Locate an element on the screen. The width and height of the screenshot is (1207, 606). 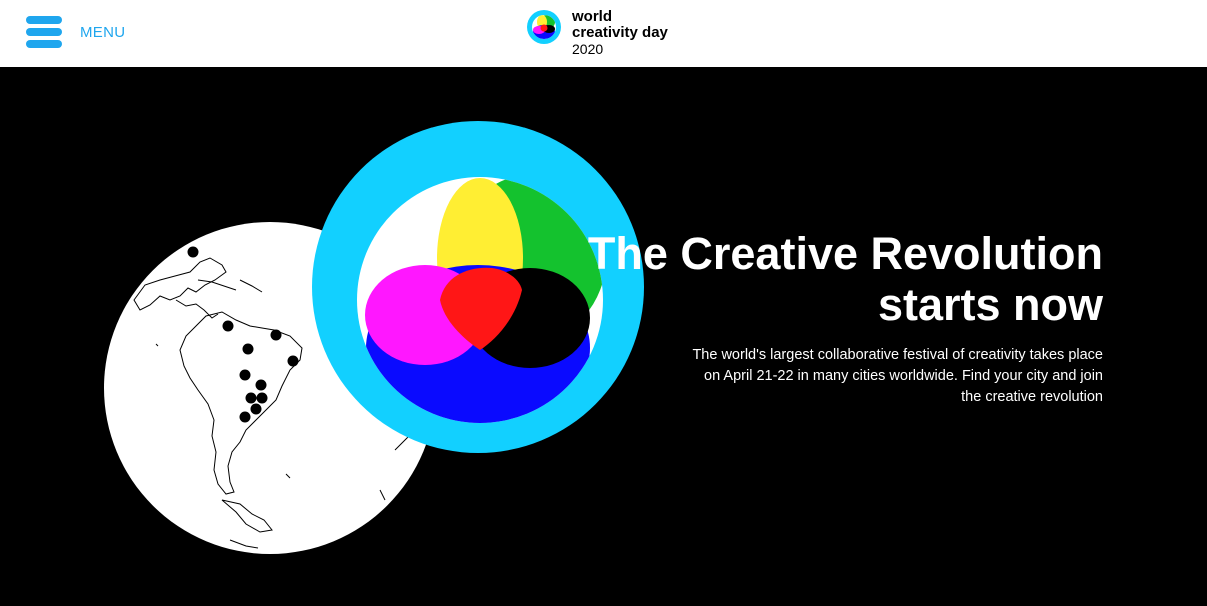
hero-title: The Creative Revolution starts now is located at coordinates (845, 279).